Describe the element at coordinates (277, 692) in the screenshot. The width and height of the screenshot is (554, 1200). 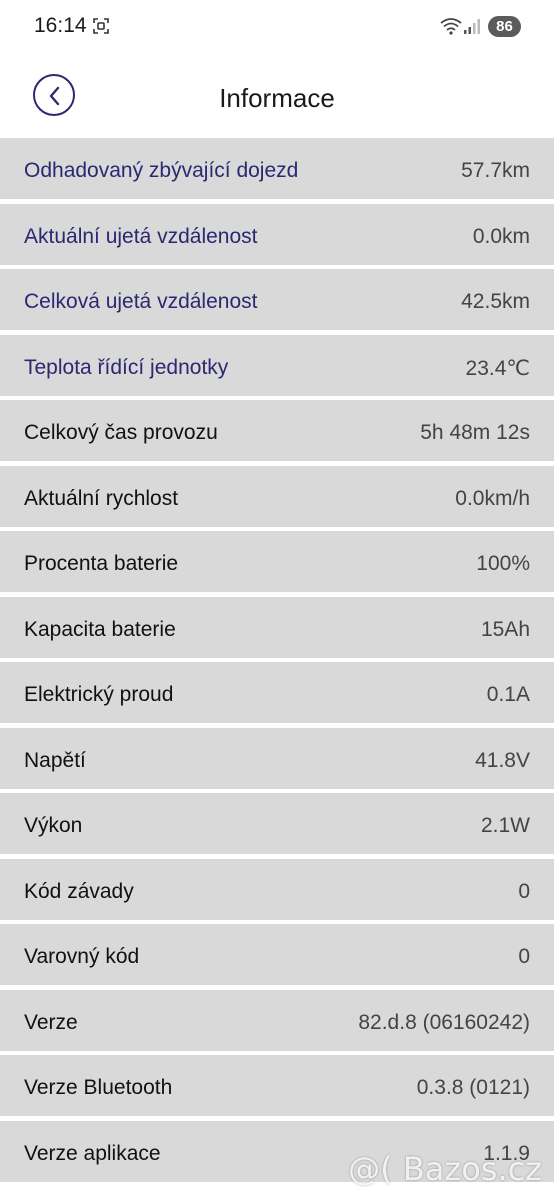
I see `info-row-current: Elektrický proud 0.1A` at that location.